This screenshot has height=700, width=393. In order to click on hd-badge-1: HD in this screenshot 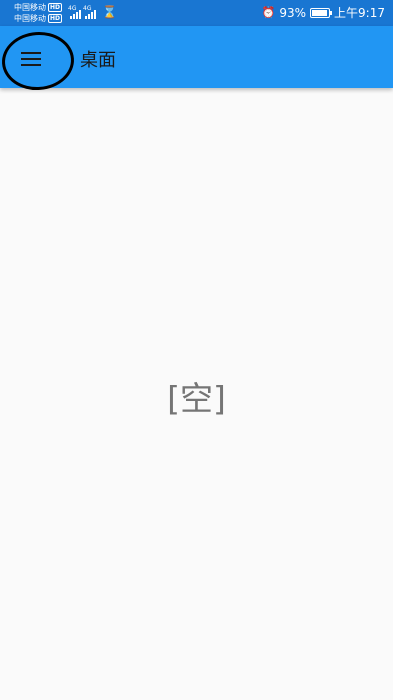, I will do `click(55, 7)`.